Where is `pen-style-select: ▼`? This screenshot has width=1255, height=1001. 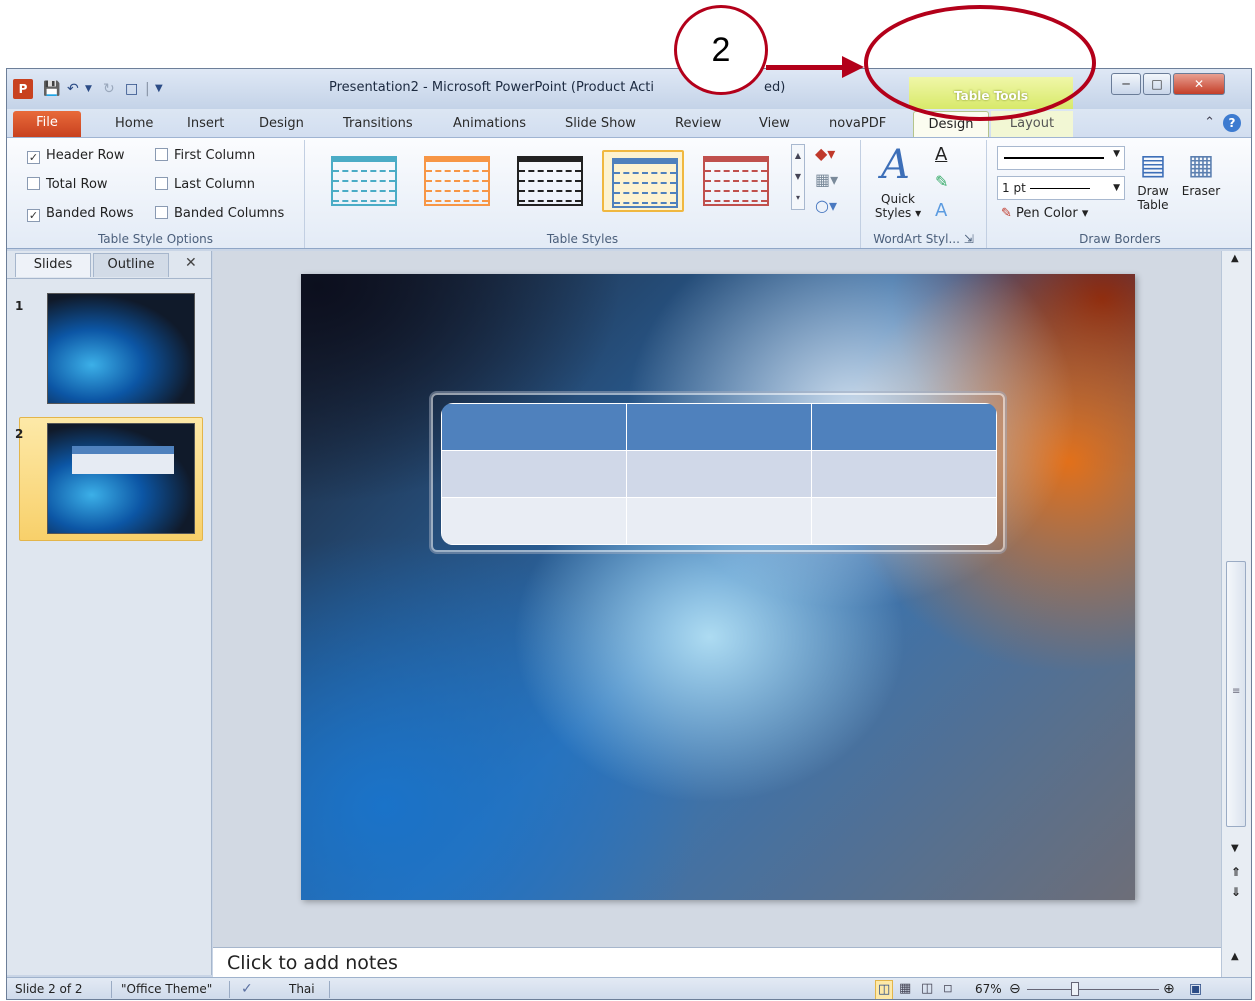 pen-style-select: ▼ is located at coordinates (1061, 158).